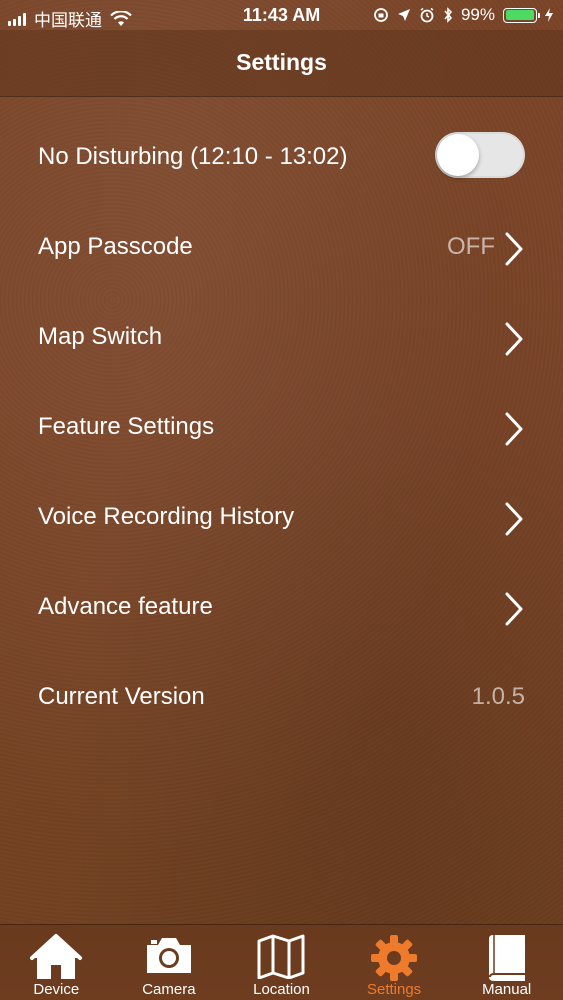 The height and width of the screenshot is (1000, 563). What do you see at coordinates (125, 606) in the screenshot?
I see `row-label: Advance feature` at bounding box center [125, 606].